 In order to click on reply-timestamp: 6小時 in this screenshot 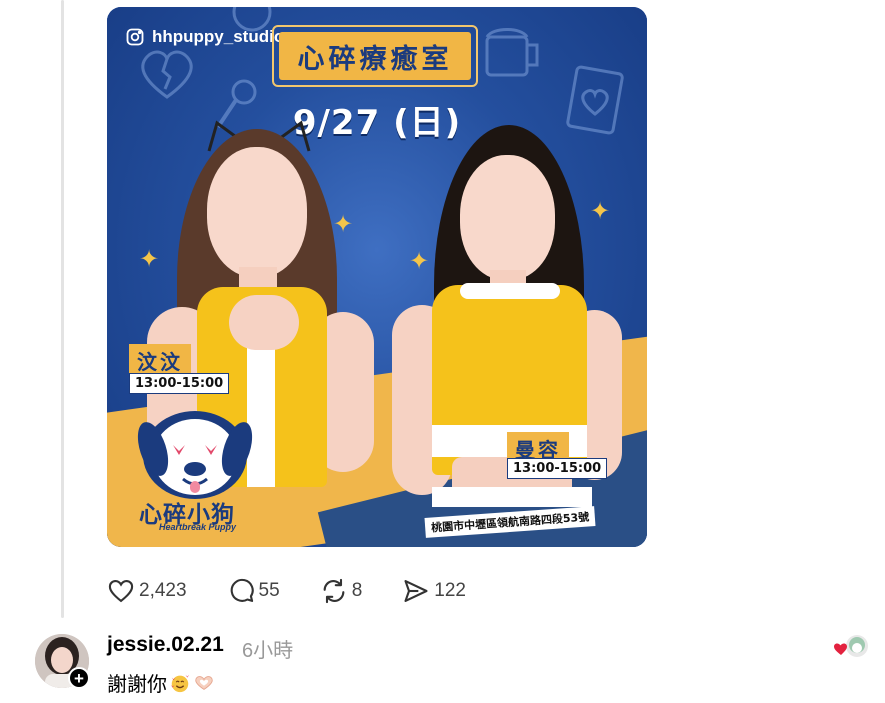, I will do `click(268, 651)`.